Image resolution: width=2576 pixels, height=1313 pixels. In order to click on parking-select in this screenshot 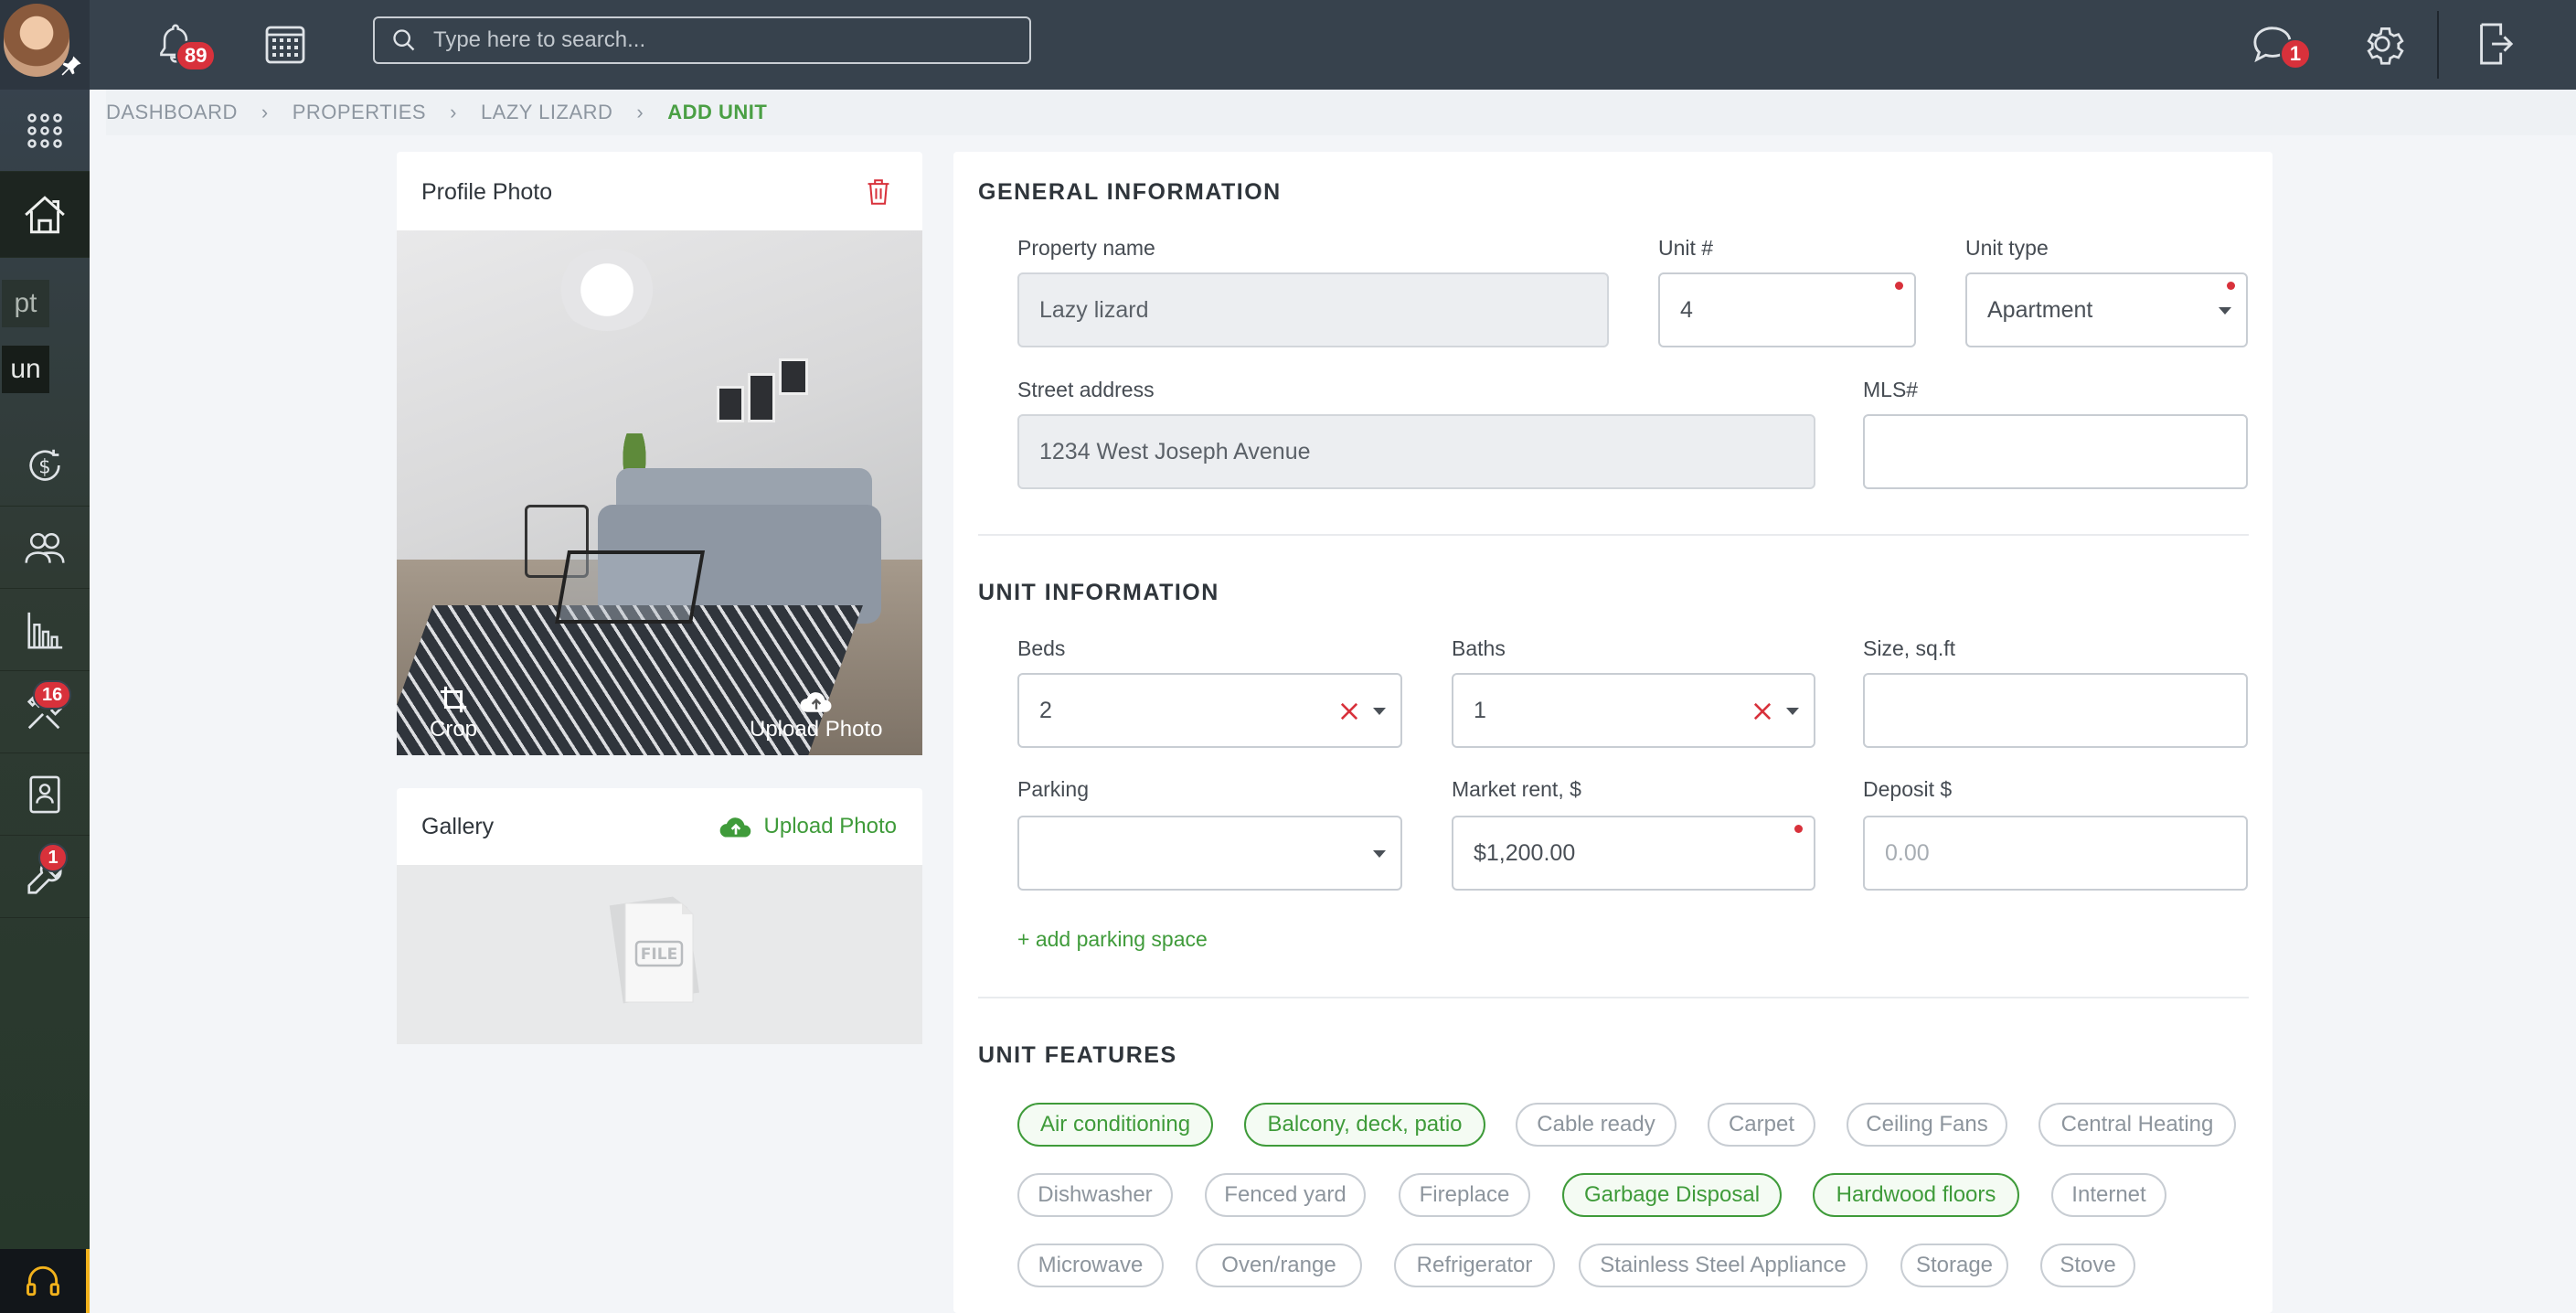, I will do `click(1209, 853)`.